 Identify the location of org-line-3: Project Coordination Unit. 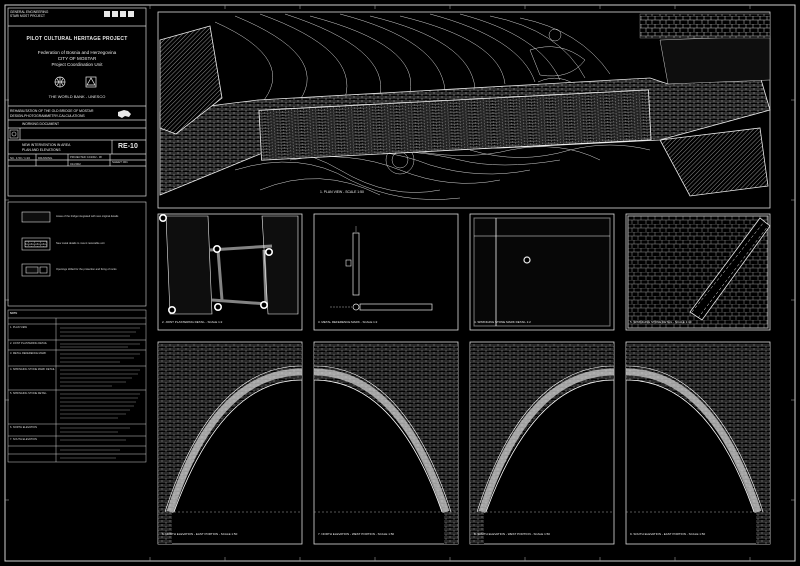
(77, 64).